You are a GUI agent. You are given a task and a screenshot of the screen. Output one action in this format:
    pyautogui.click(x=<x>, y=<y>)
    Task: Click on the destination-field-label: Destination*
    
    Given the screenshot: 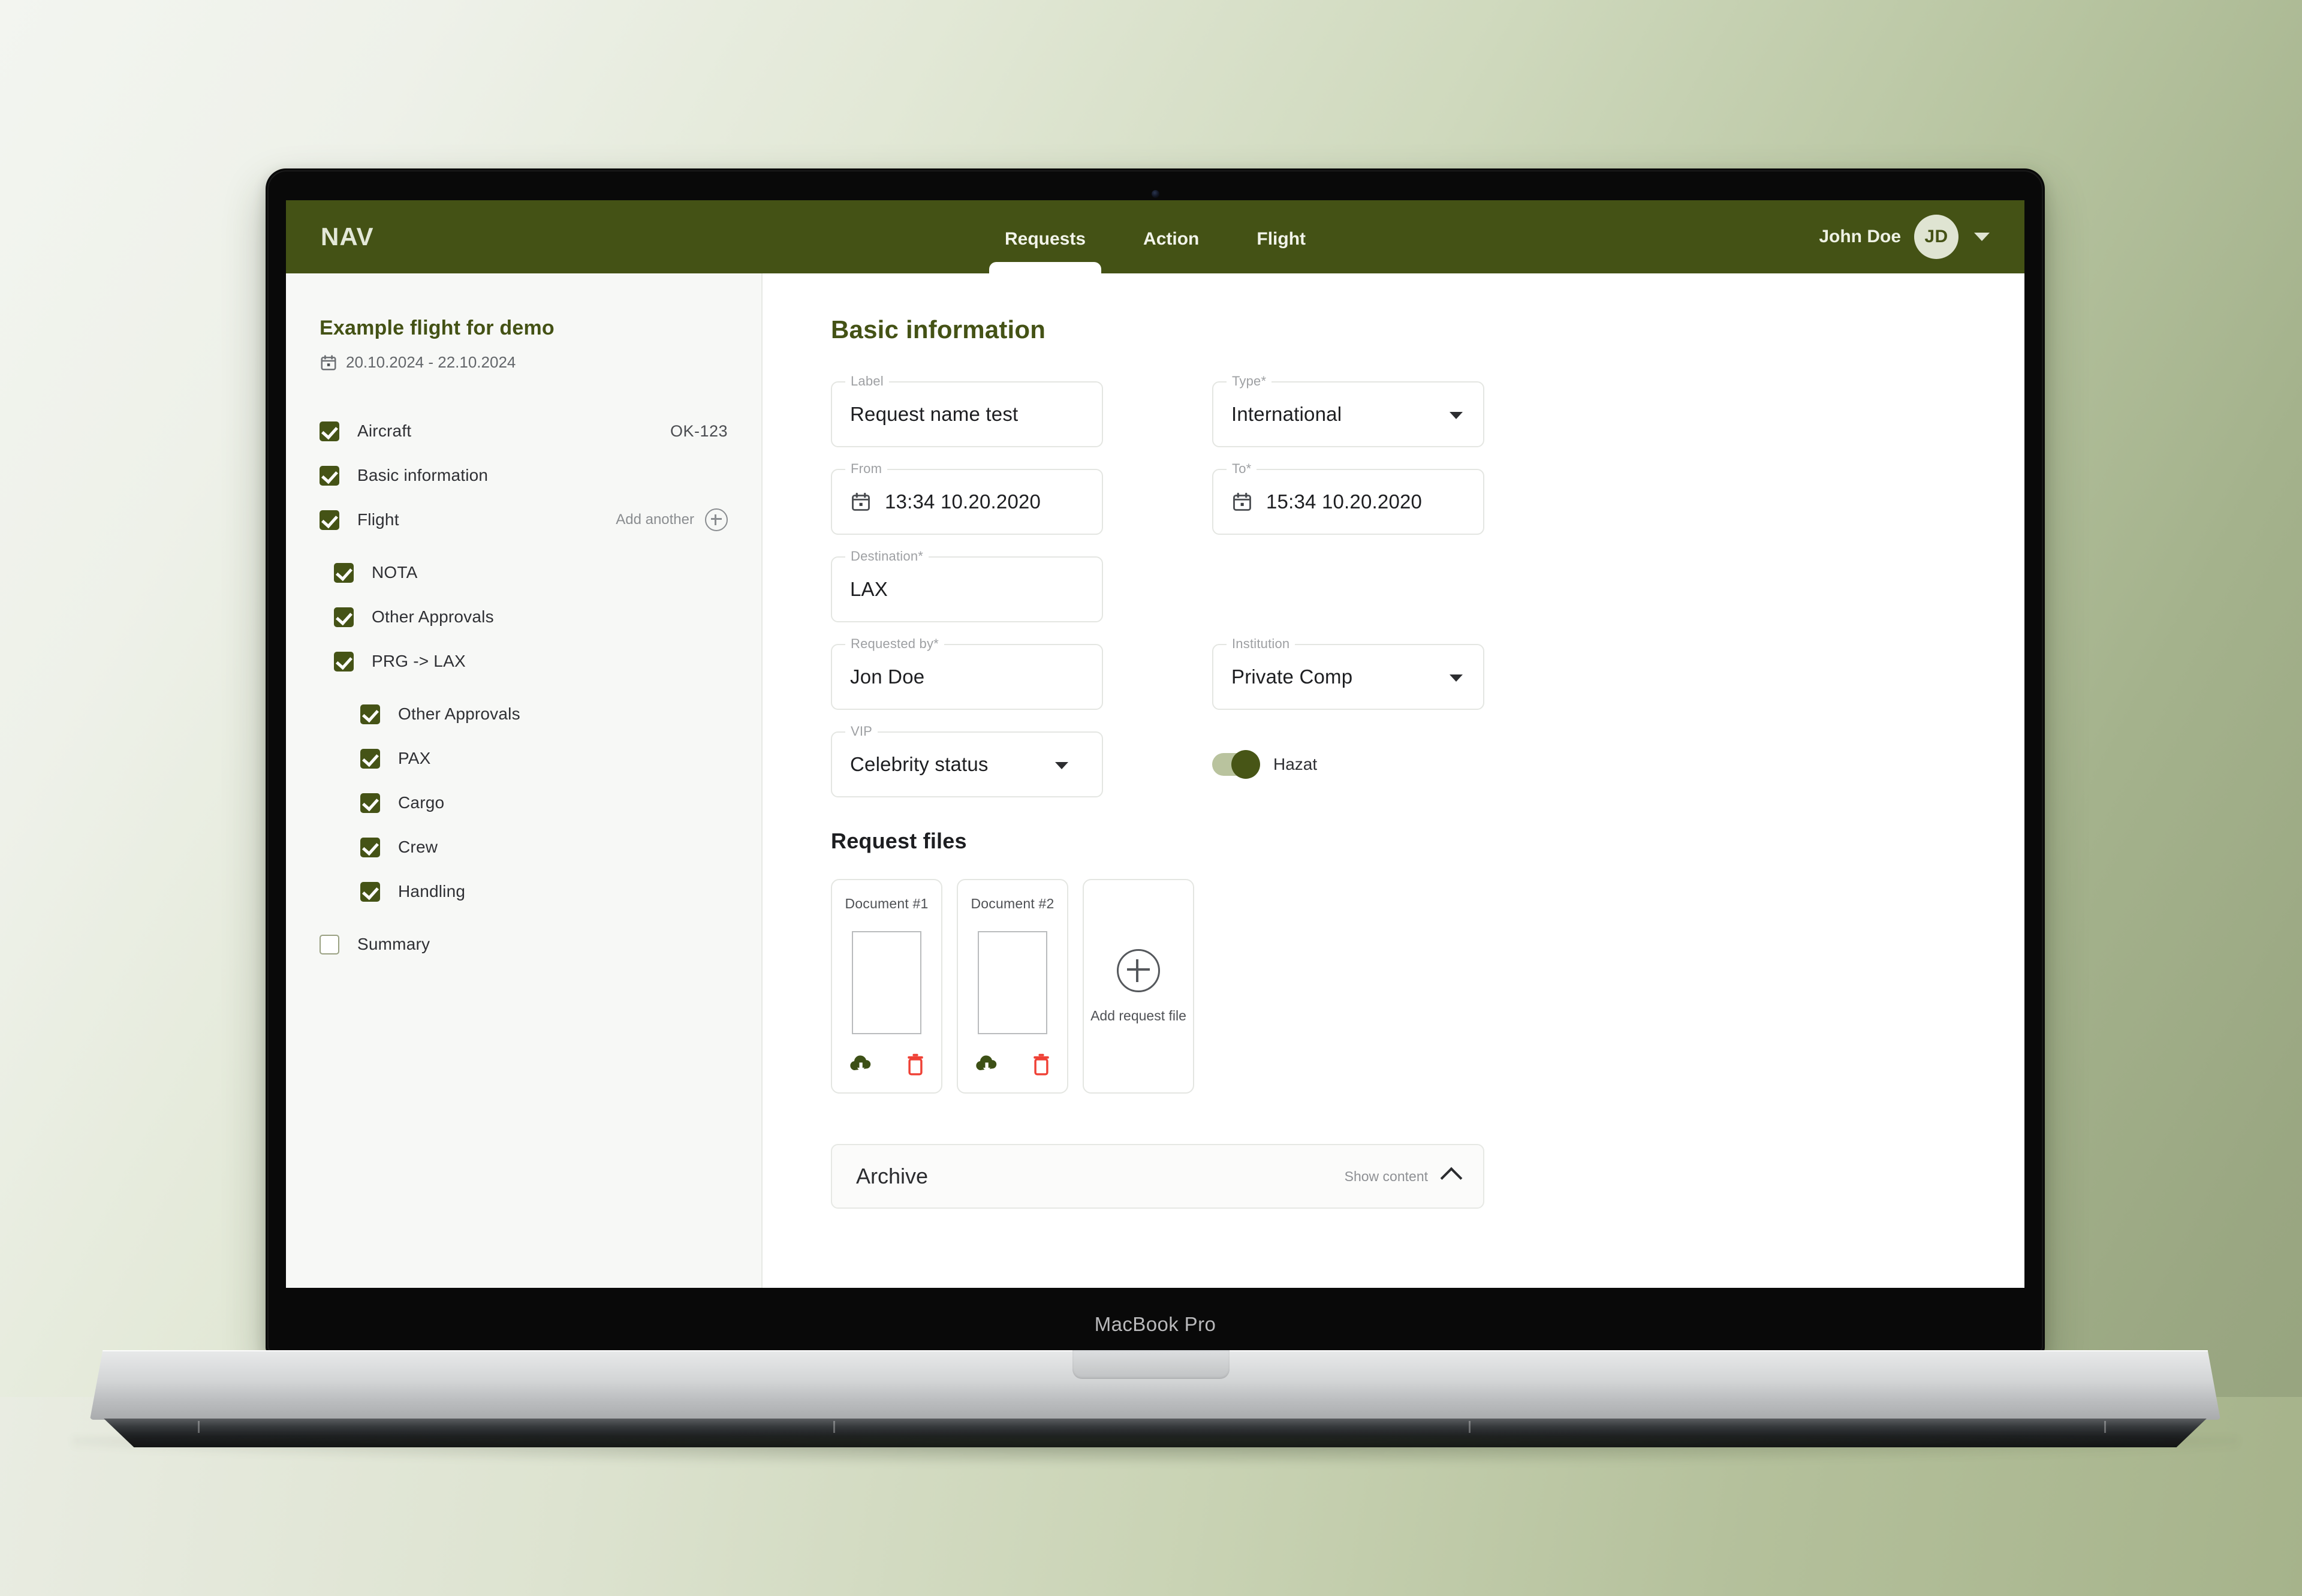 What is the action you would take?
    pyautogui.click(x=887, y=556)
    